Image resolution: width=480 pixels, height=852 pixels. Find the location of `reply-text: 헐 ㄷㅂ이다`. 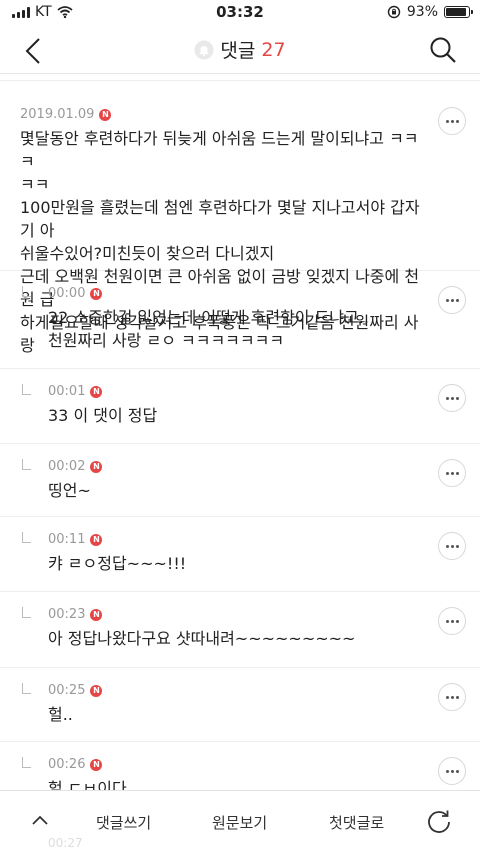

reply-text: 헐 ㄷㅂ이다 is located at coordinates (87, 784).